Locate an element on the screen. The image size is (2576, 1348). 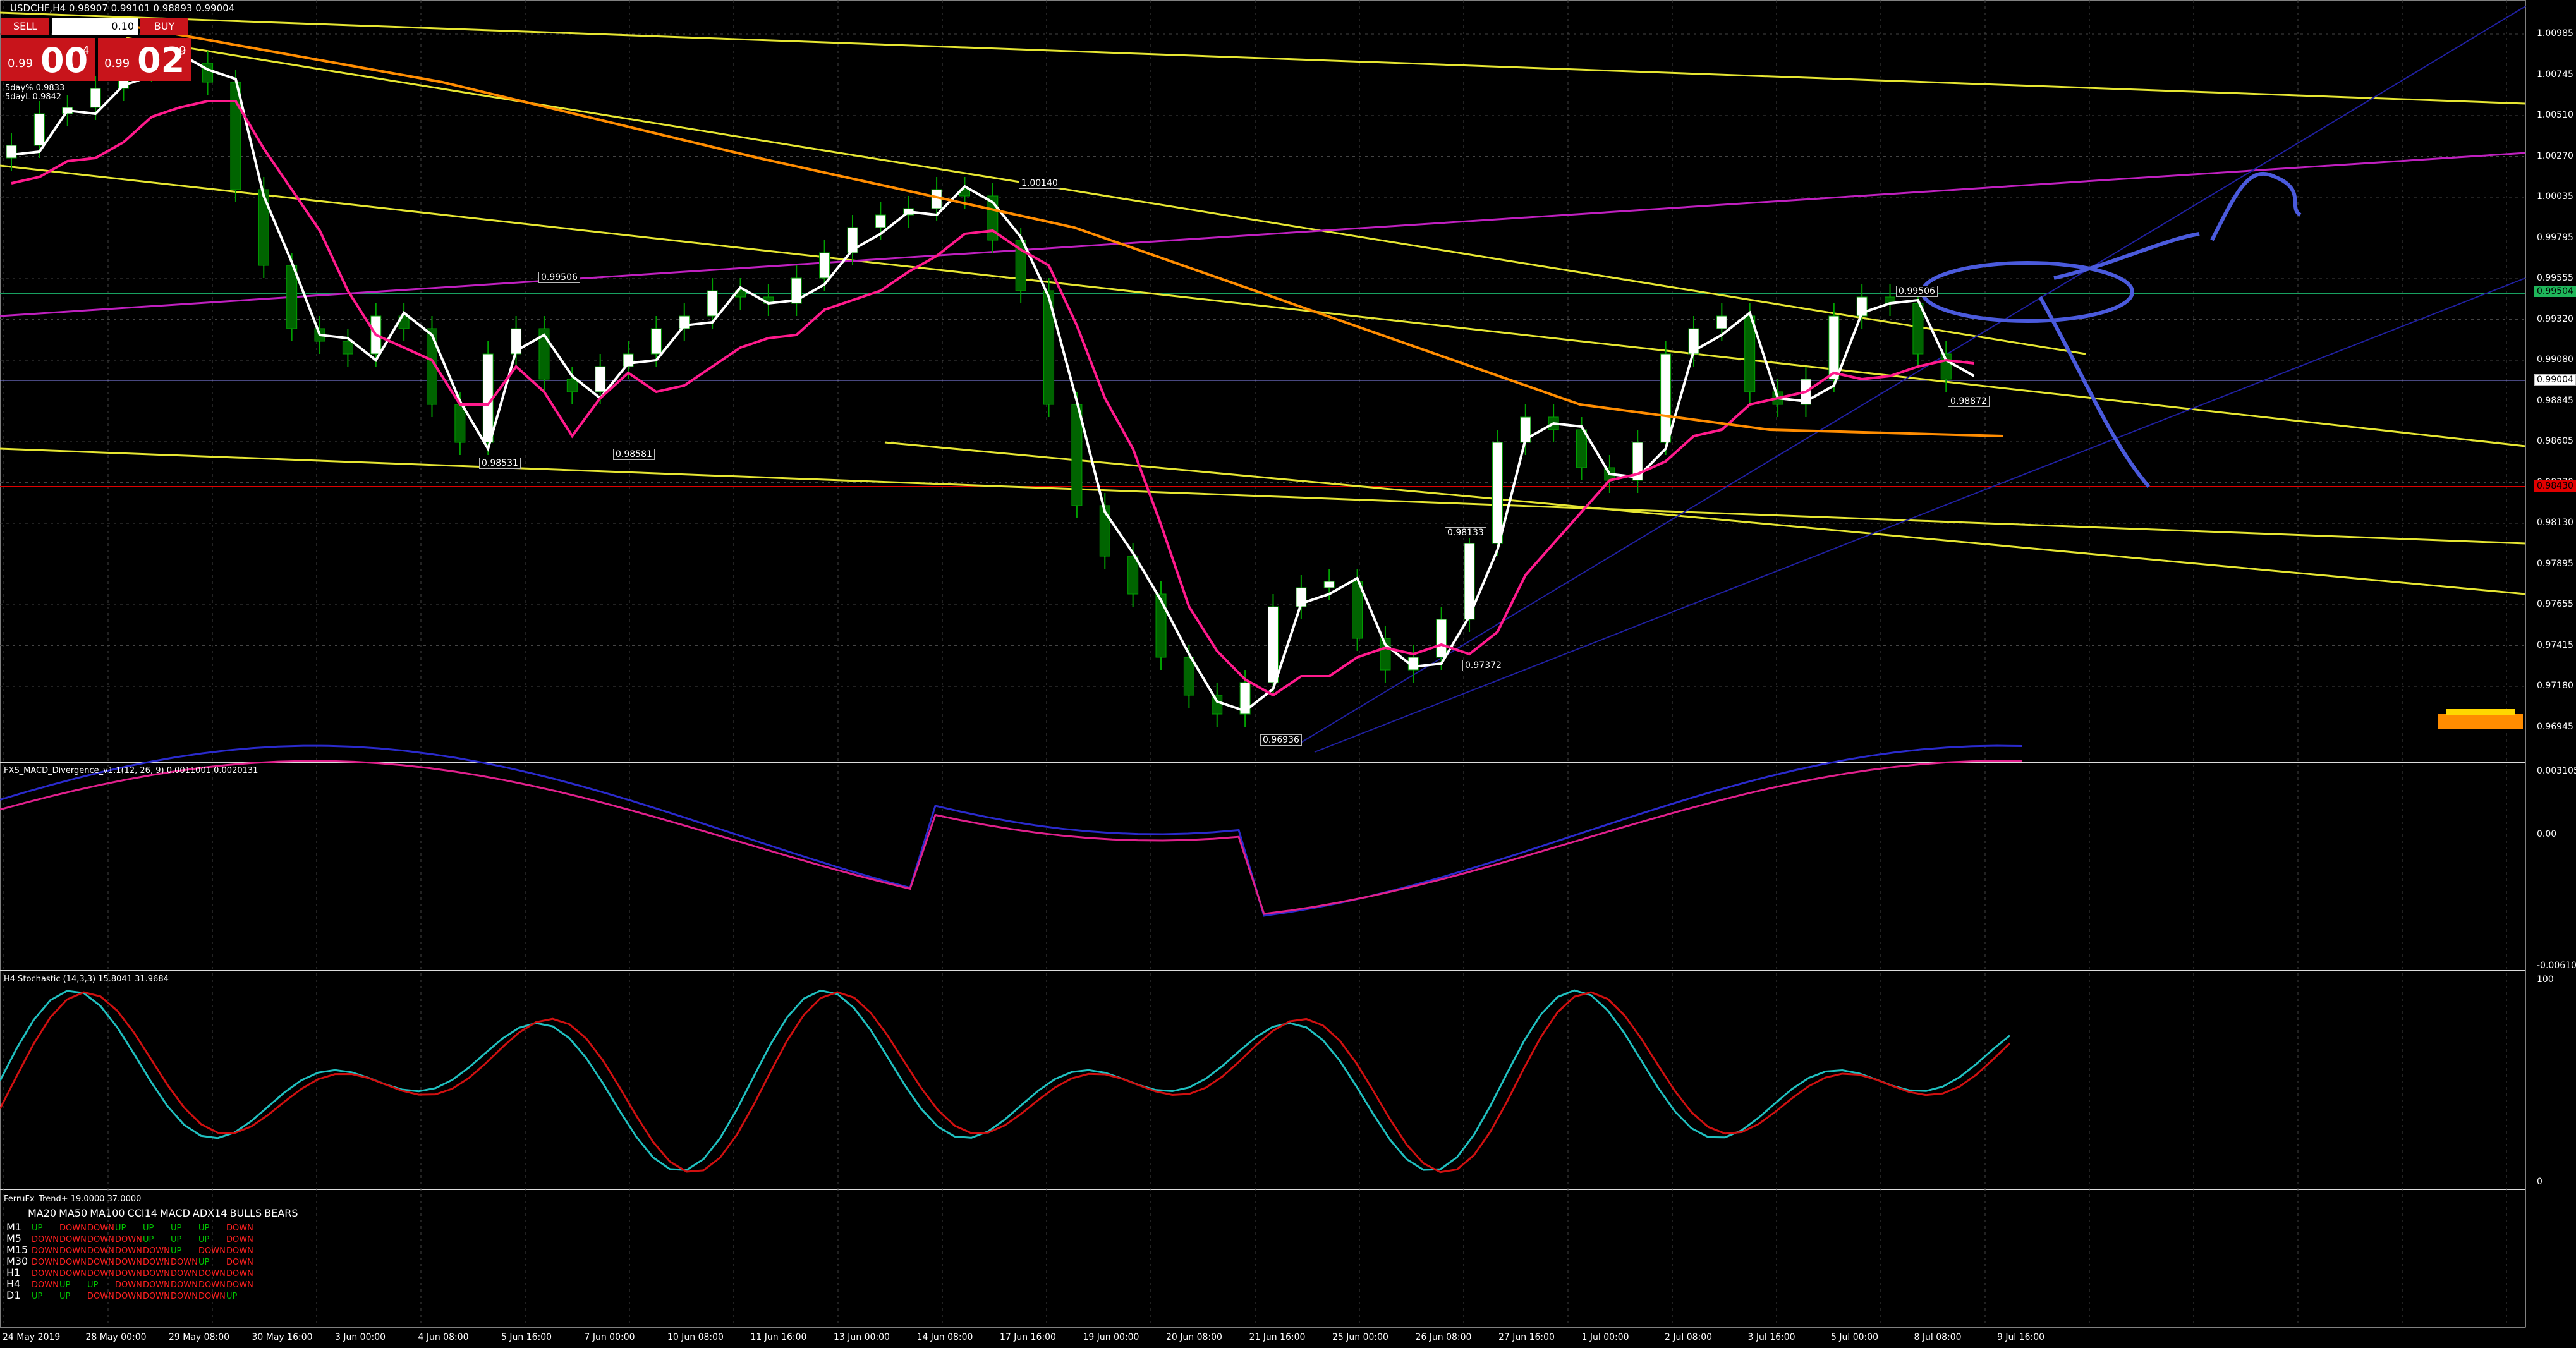
date-axis-label: 28 May 00:00 is located at coordinates (116, 1337).